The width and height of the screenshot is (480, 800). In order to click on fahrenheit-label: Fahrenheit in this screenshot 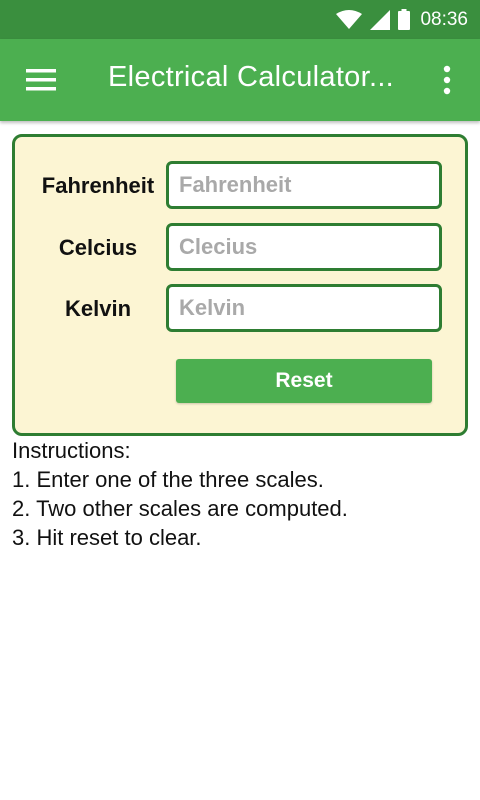, I will do `click(98, 185)`.